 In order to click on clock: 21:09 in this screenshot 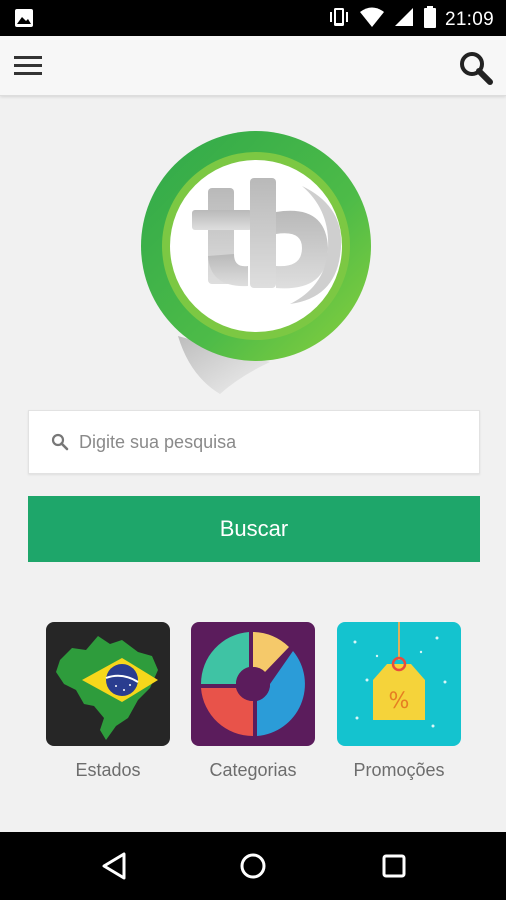, I will do `click(469, 19)`.